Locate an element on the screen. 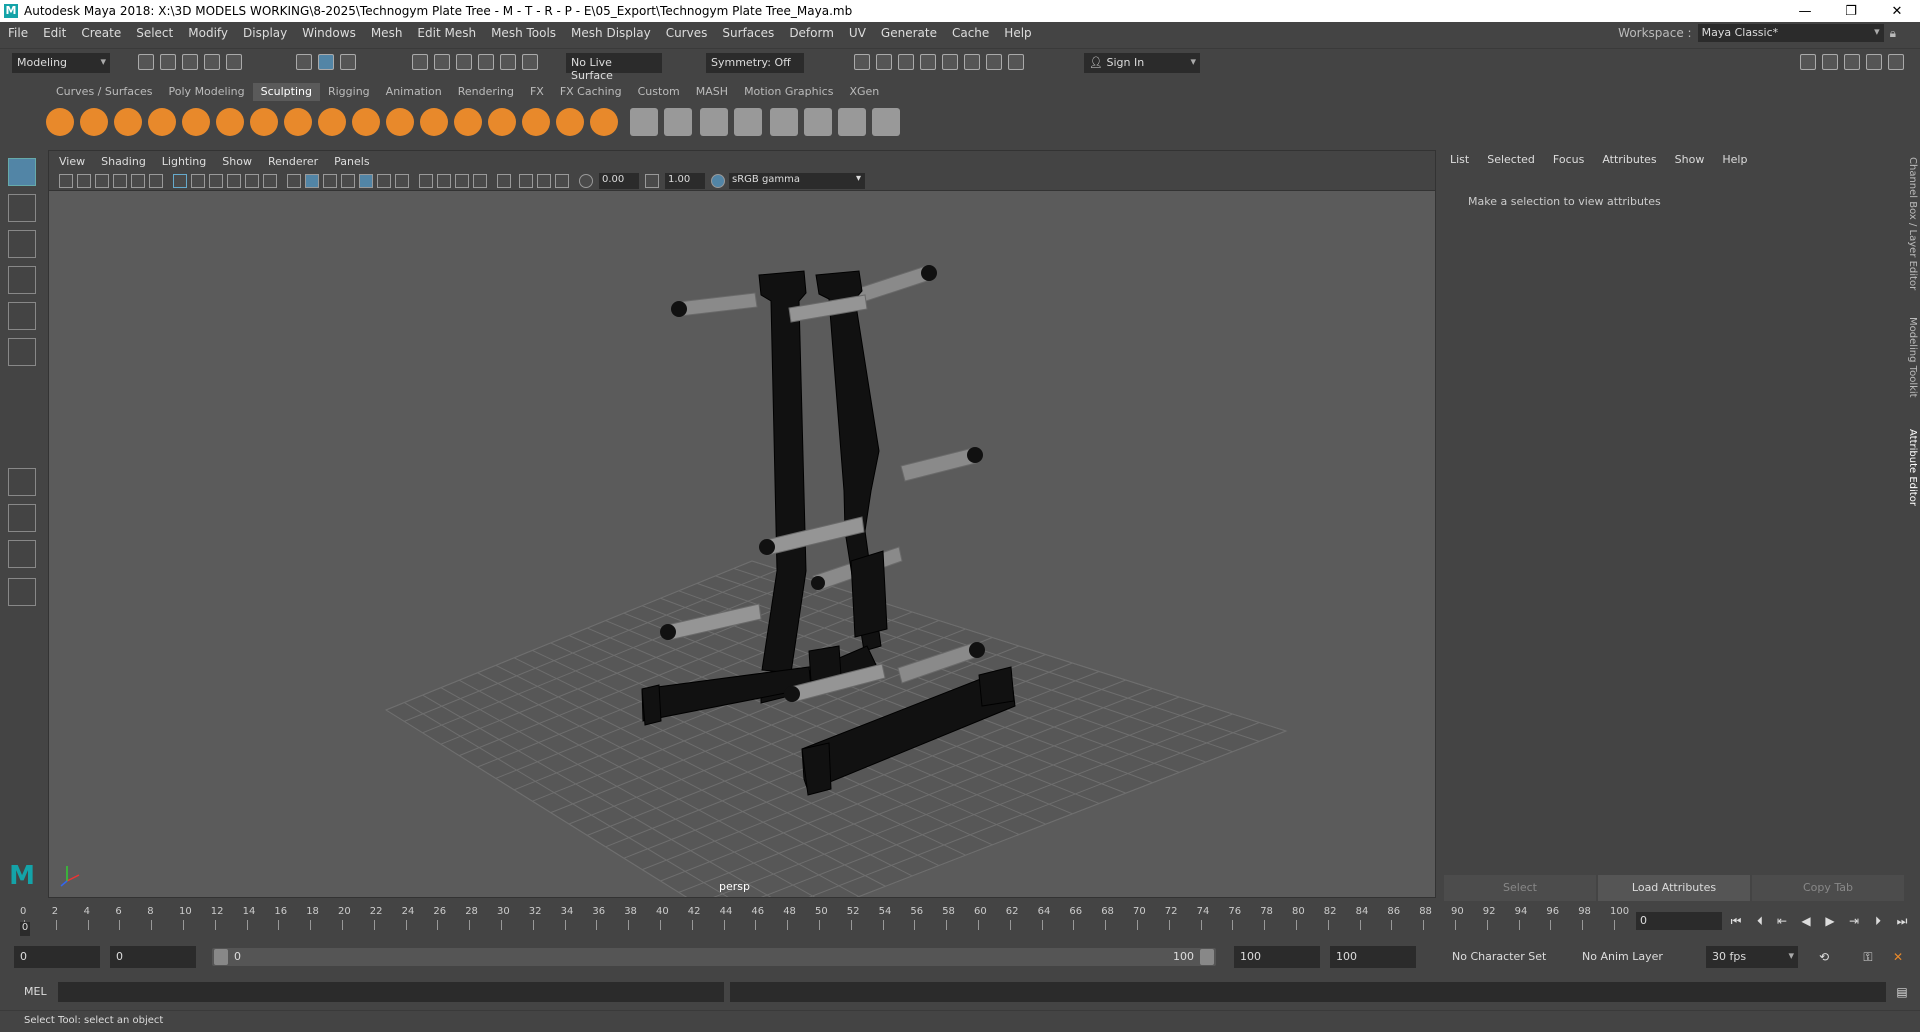 The height and width of the screenshot is (1032, 1920). play-forwards-icon: ▶ is located at coordinates (1830, 921).